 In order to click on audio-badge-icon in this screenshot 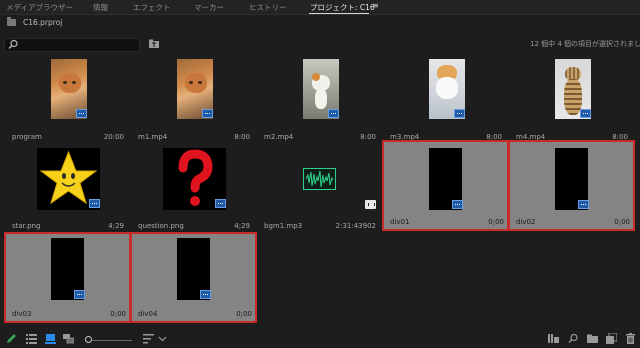, I will do `click(370, 204)`.